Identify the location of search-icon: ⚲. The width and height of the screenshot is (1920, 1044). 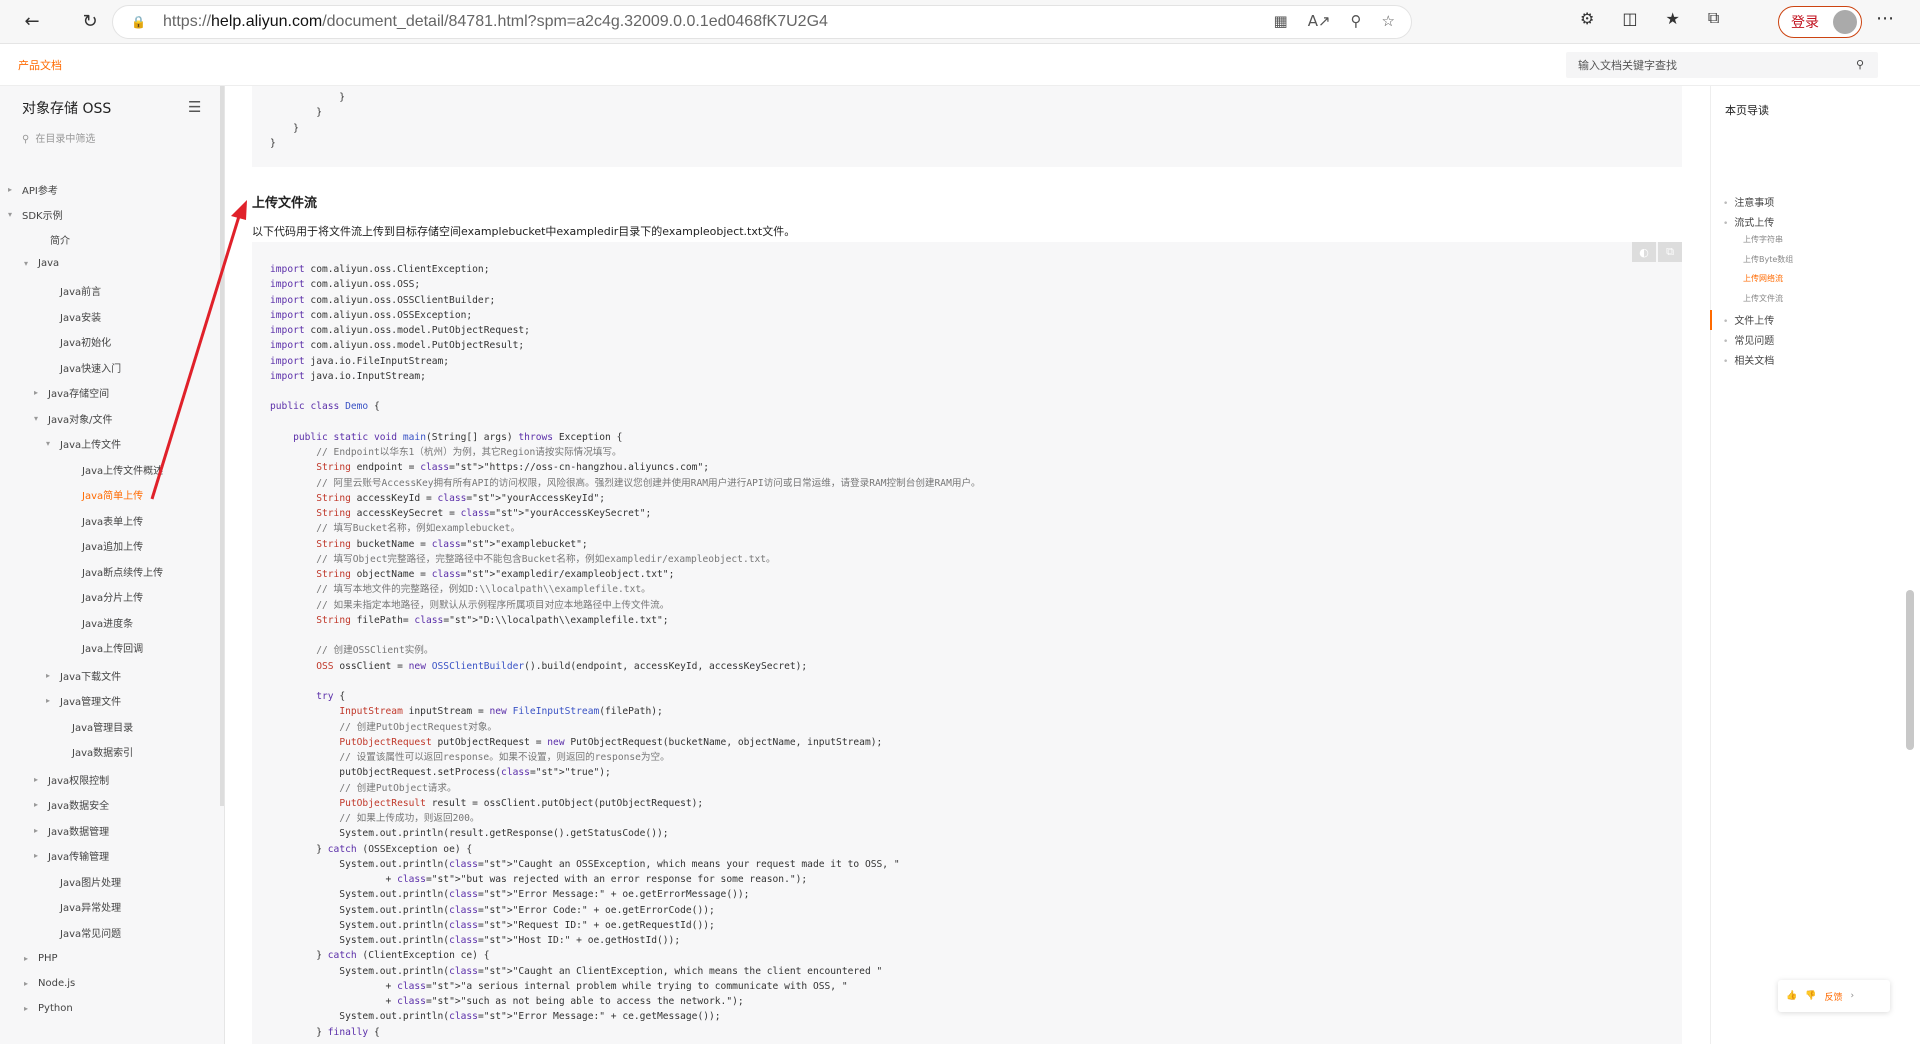
(1860, 64).